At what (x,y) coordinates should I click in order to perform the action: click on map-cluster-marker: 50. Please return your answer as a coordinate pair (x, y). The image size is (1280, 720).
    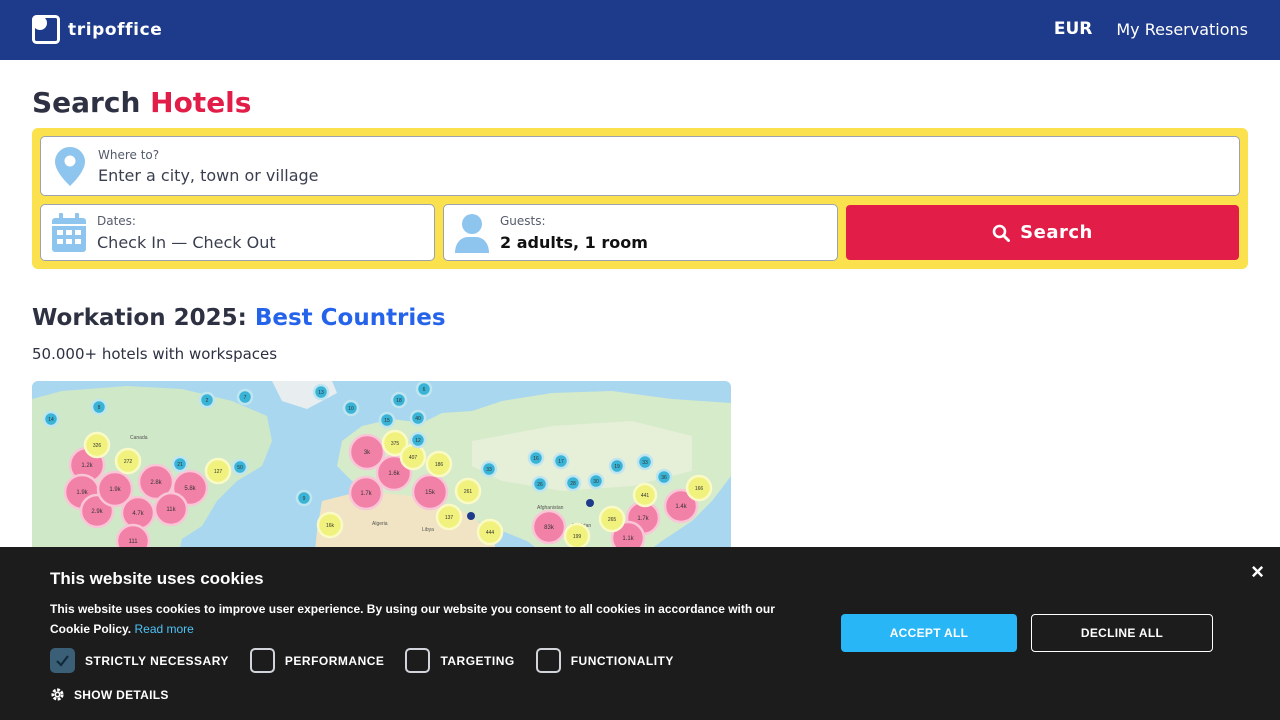
    Looking at the image, I should click on (240, 467).